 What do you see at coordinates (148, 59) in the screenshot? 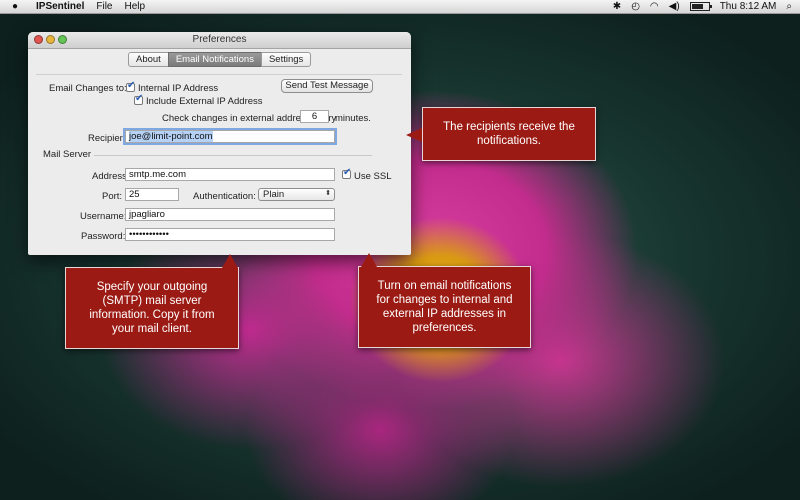
I see `tab-about: About` at bounding box center [148, 59].